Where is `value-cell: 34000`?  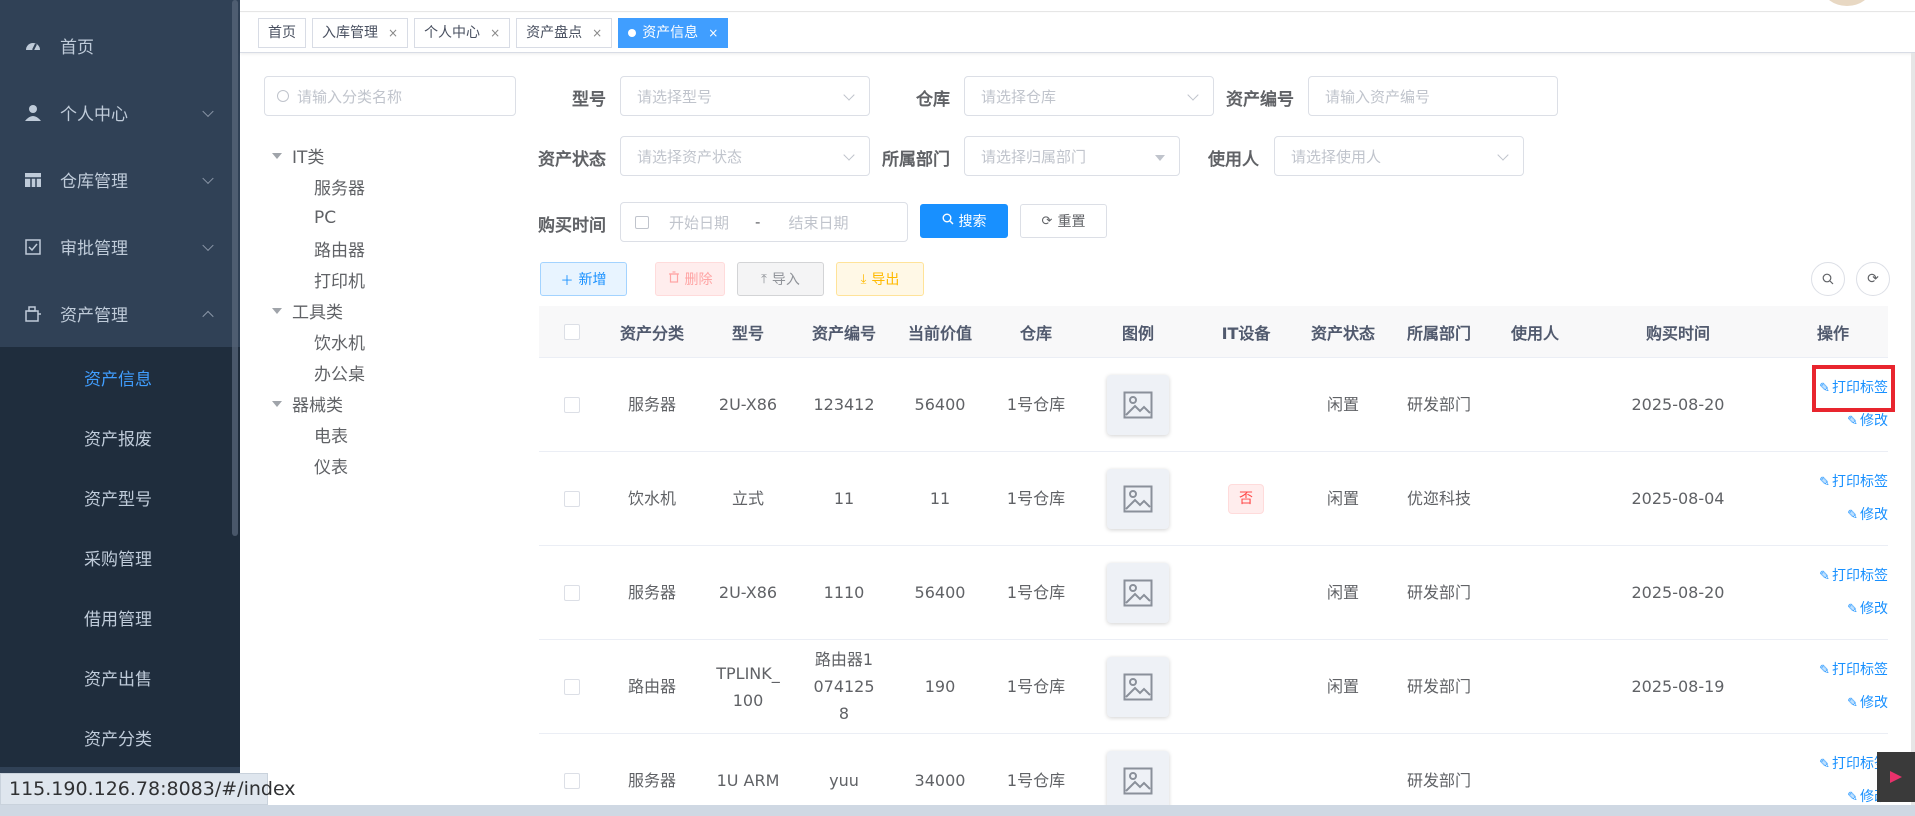 value-cell: 34000 is located at coordinates (940, 780).